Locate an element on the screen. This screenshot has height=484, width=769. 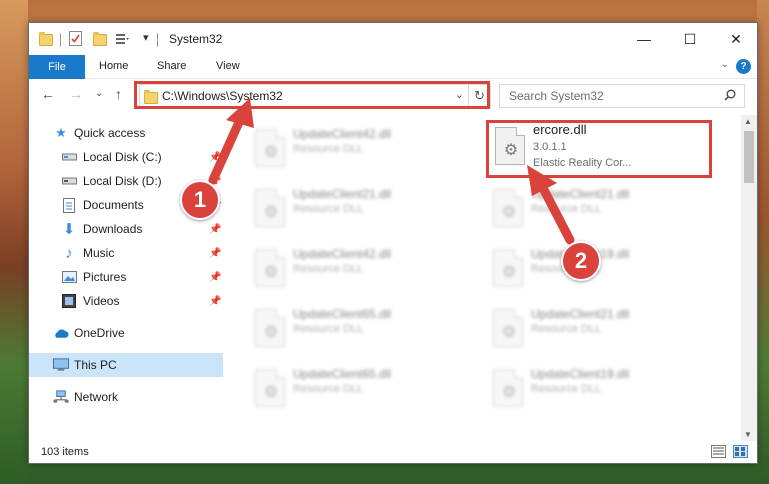
address-bar-highlight is located at coordinates (312, 95).